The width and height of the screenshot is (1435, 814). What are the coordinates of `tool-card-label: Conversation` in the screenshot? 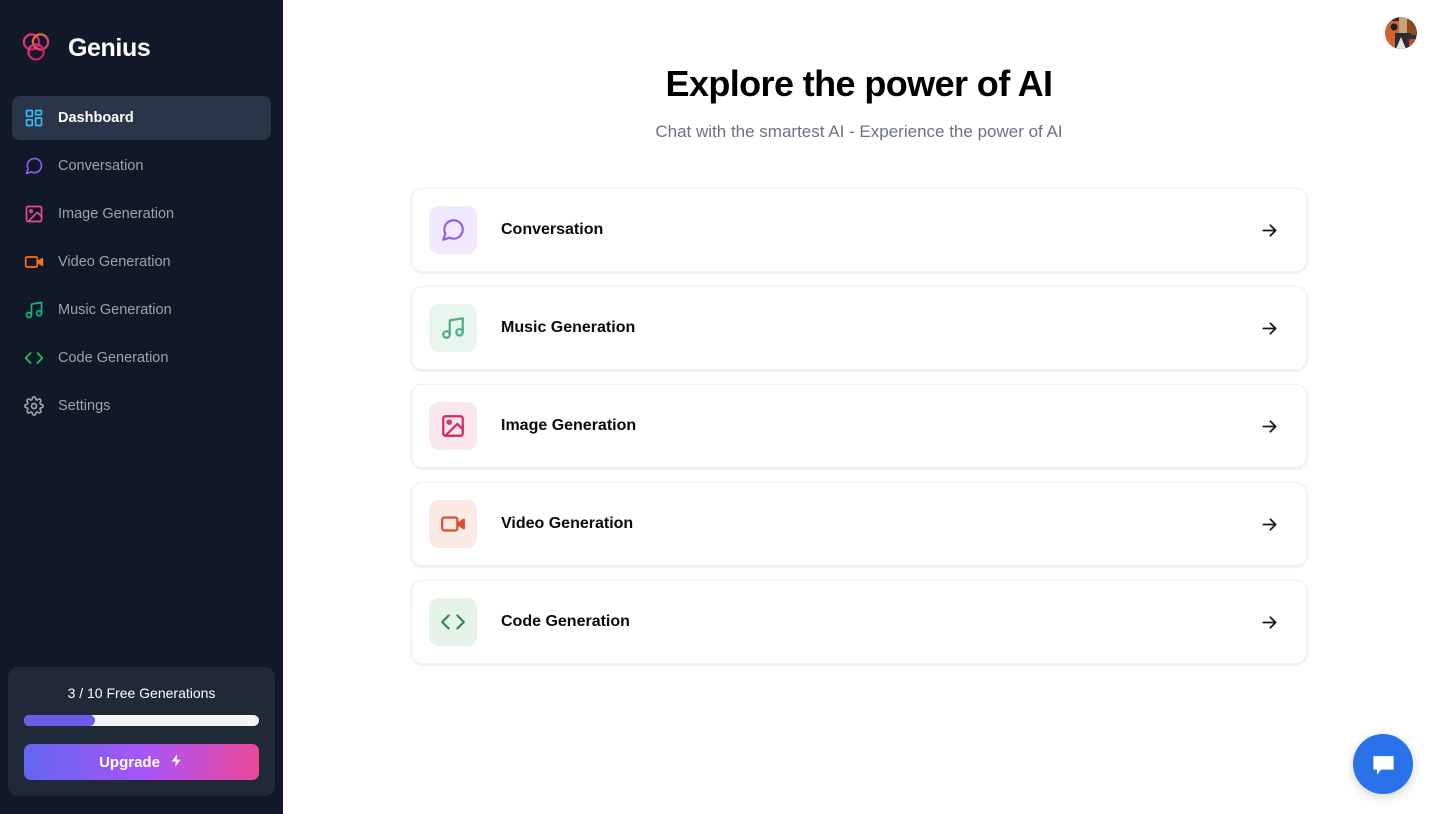 It's located at (552, 230).